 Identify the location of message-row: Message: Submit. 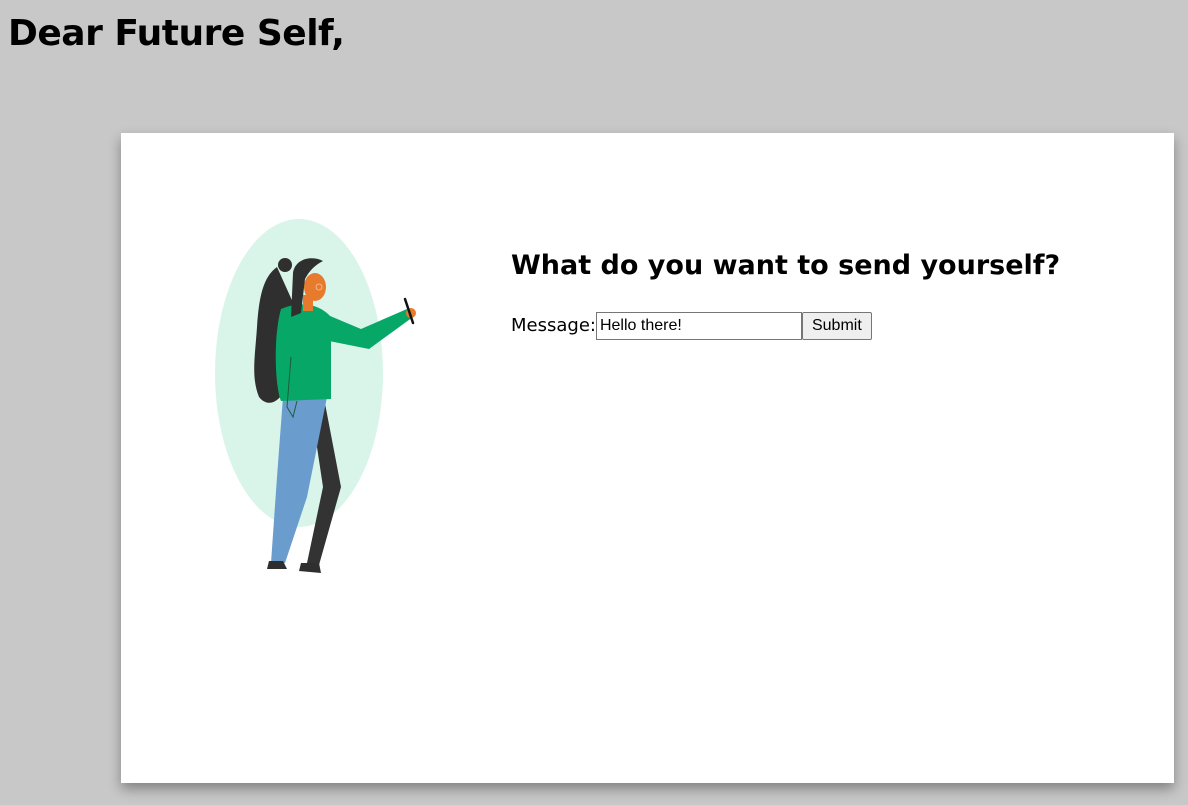
(821, 326).